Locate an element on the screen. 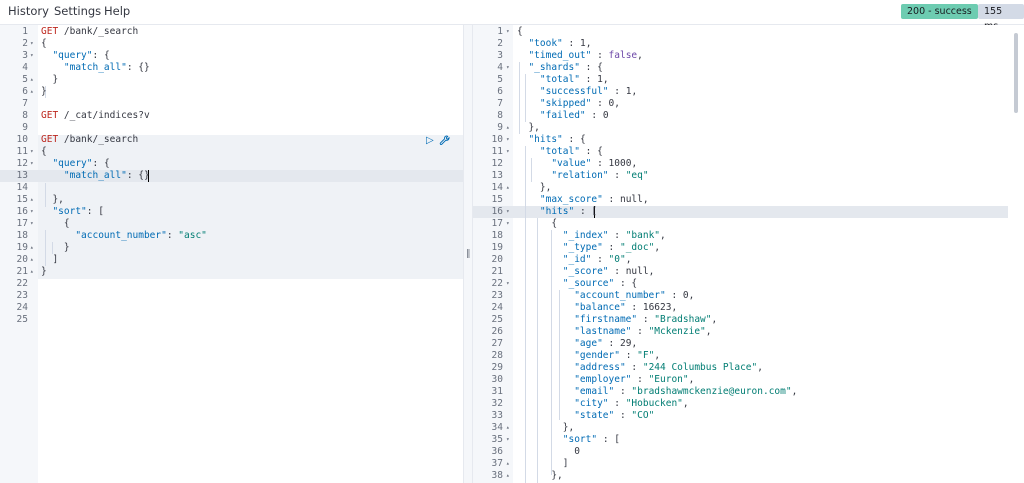  request_editor-line: 5 ▴ } is located at coordinates (231, 80).